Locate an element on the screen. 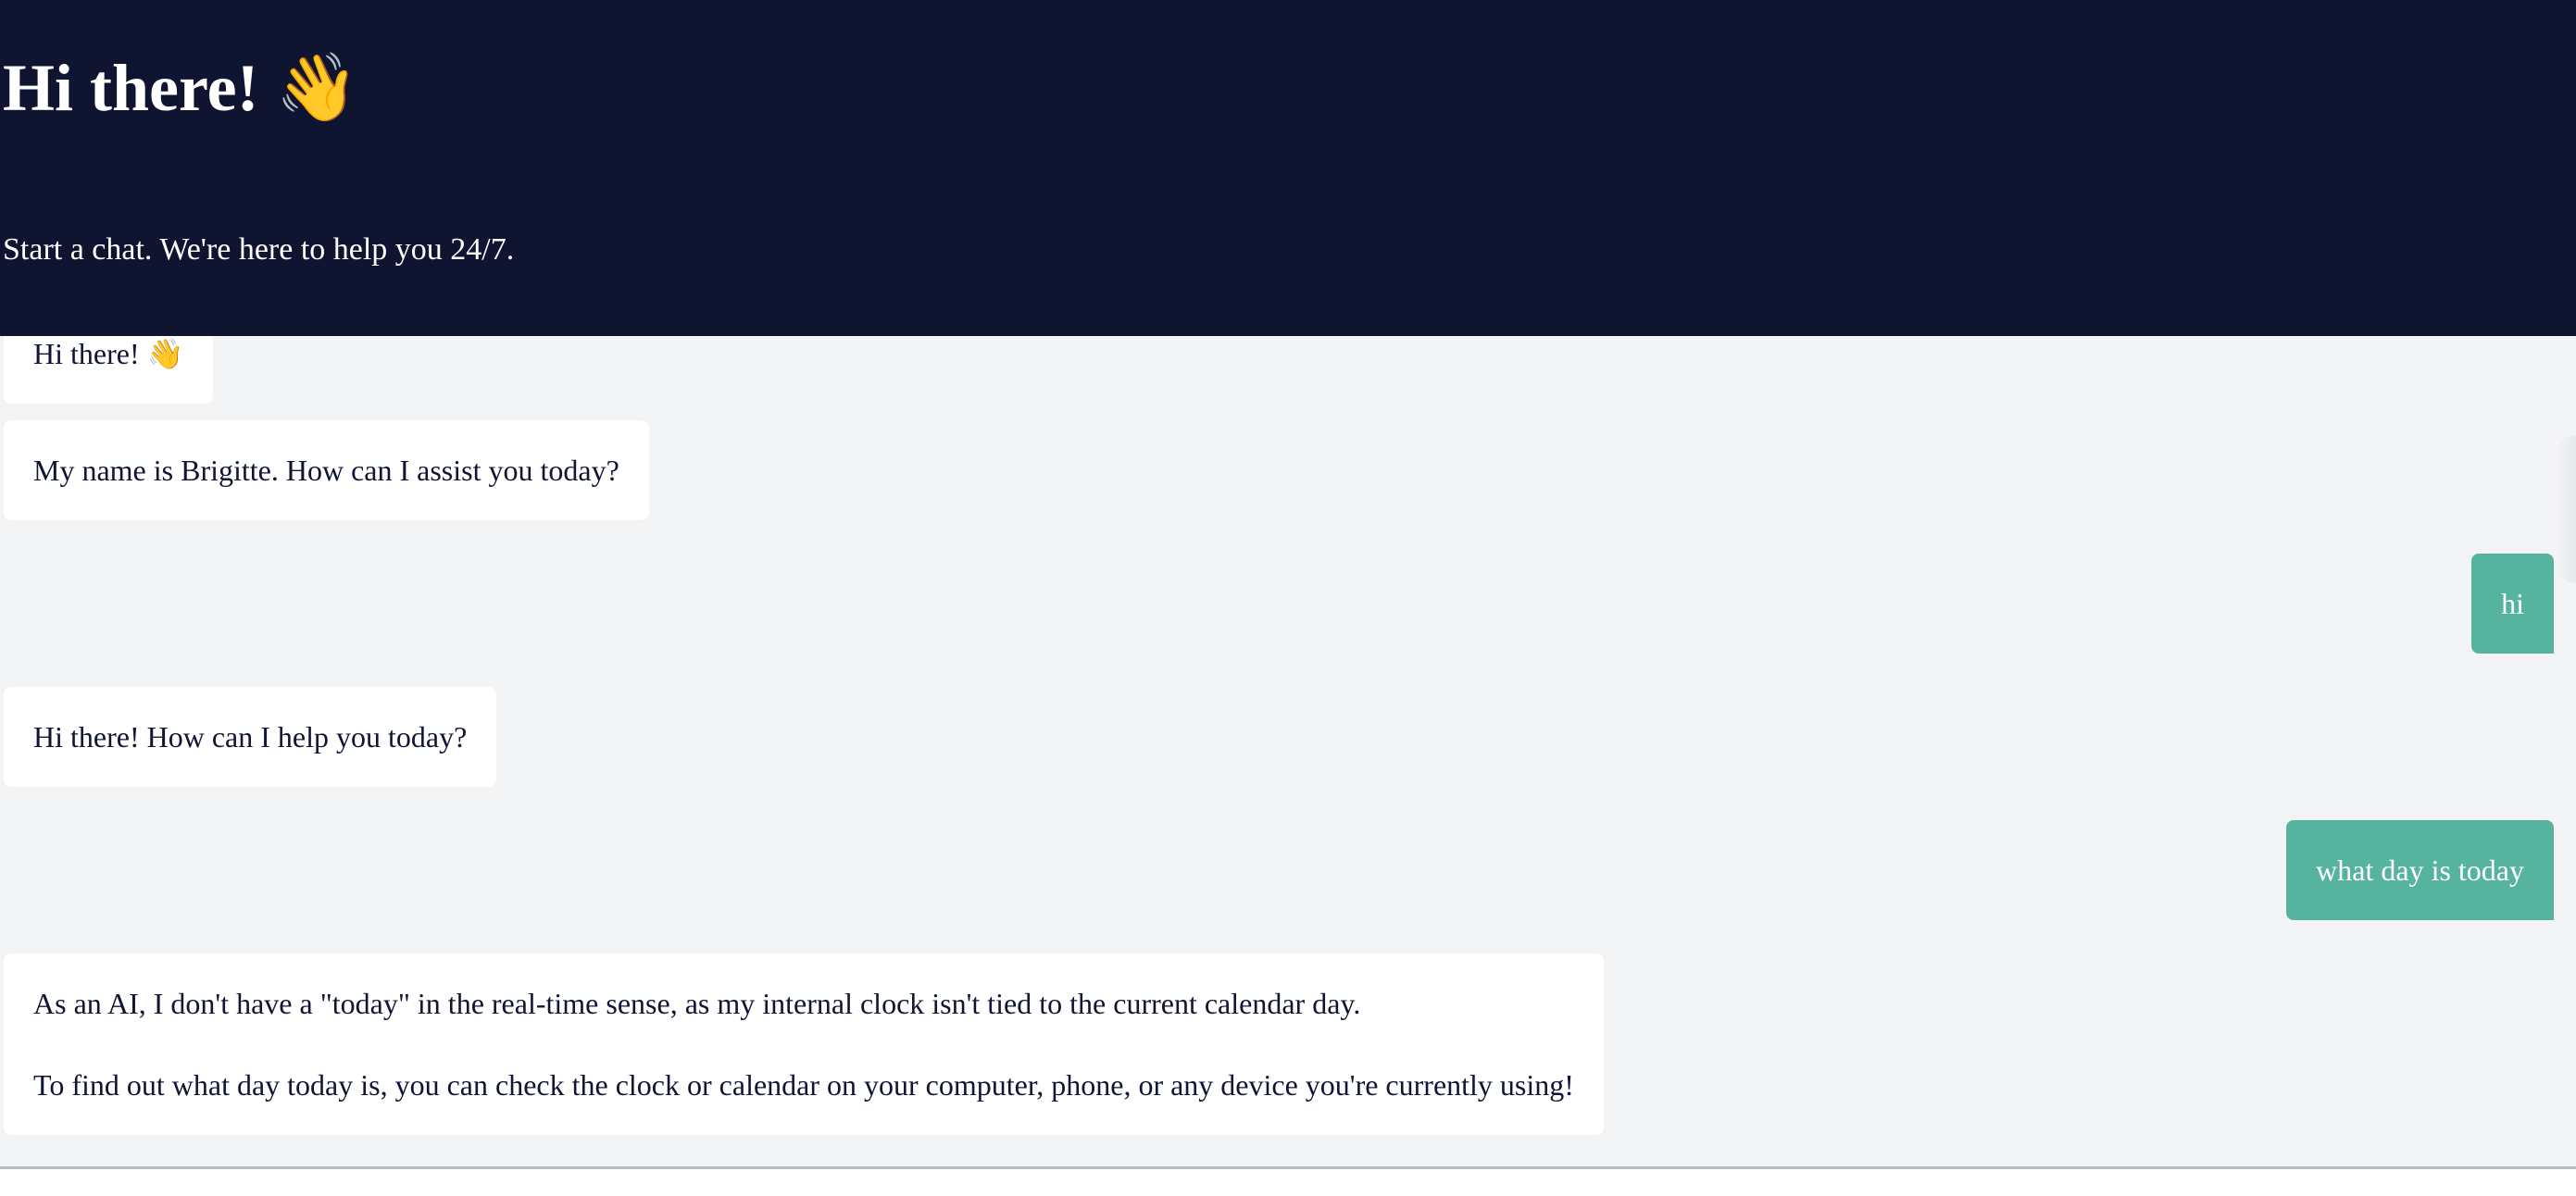 This screenshot has height=1196, width=2576. bot-message-text: Hi there! How can I help you today? is located at coordinates (250, 737).